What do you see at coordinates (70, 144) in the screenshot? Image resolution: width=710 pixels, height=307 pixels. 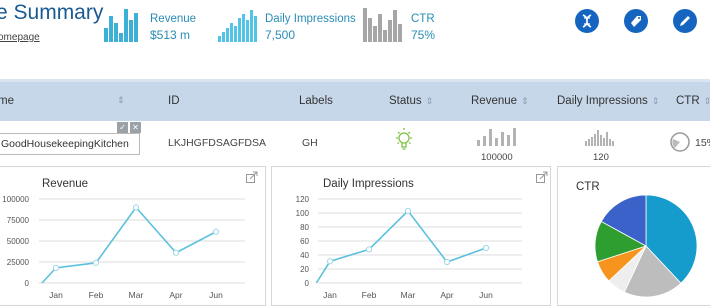 I see `name-field: GoodHousekeepingKitchen` at bounding box center [70, 144].